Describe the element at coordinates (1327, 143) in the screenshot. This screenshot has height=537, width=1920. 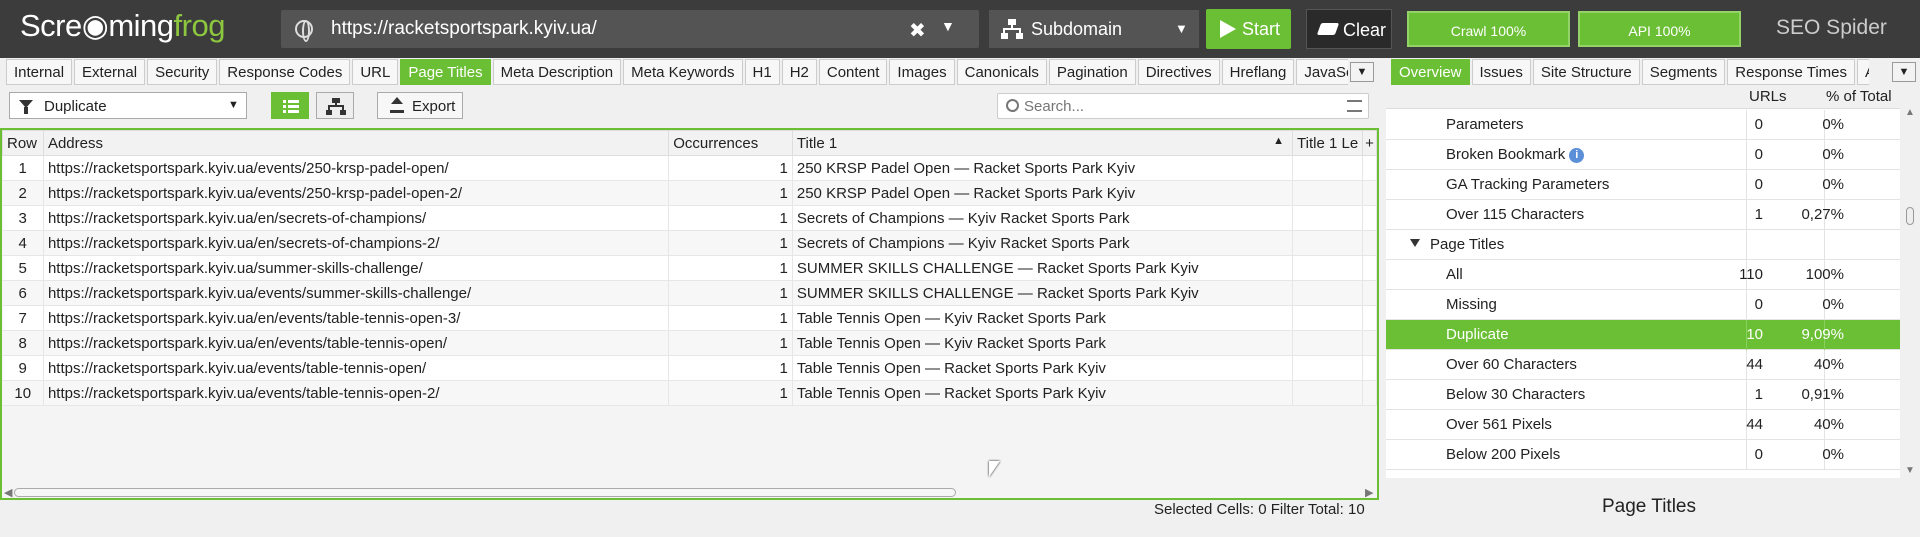
I see `col-header-title1-length: Title 1 Le` at that location.